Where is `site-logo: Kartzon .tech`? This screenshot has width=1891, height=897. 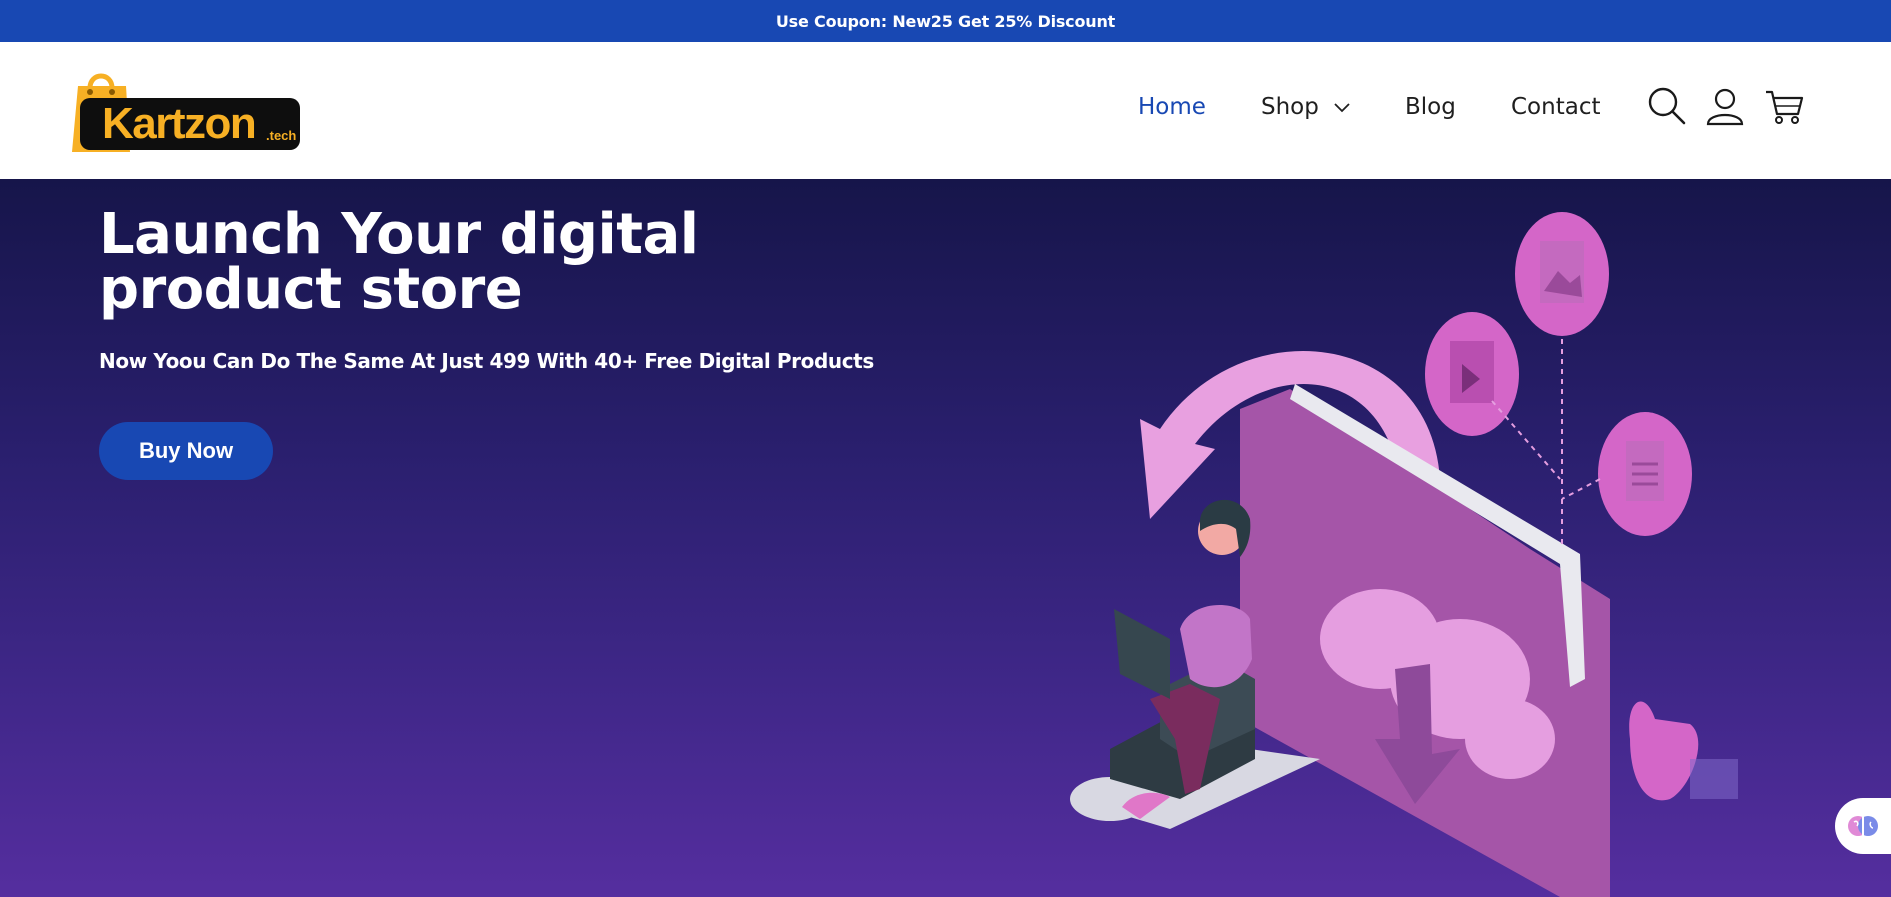 site-logo: Kartzon .tech is located at coordinates (188, 121).